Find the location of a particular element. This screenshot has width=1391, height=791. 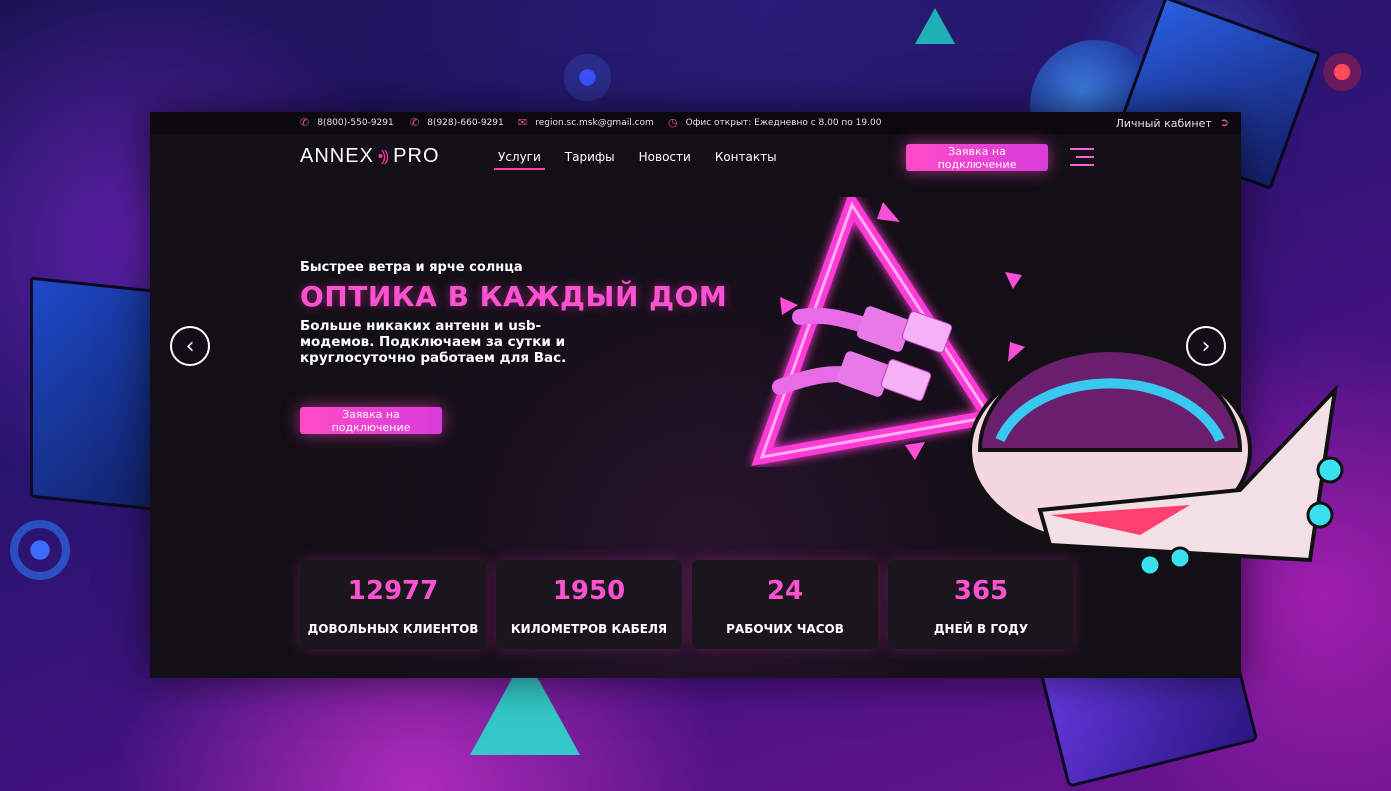

personal-cabinet-link: Личный кабинет ➲ is located at coordinates (1172, 123).